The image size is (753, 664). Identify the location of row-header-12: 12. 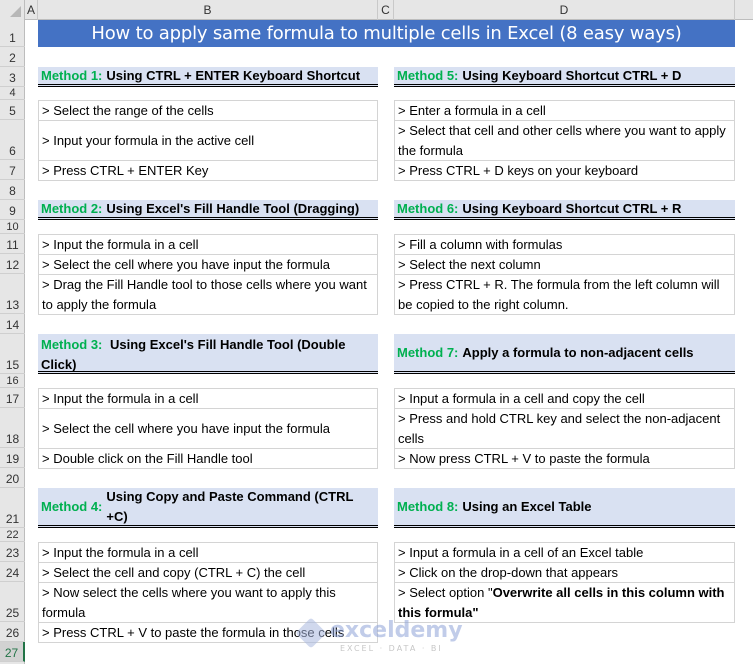
(12, 264).